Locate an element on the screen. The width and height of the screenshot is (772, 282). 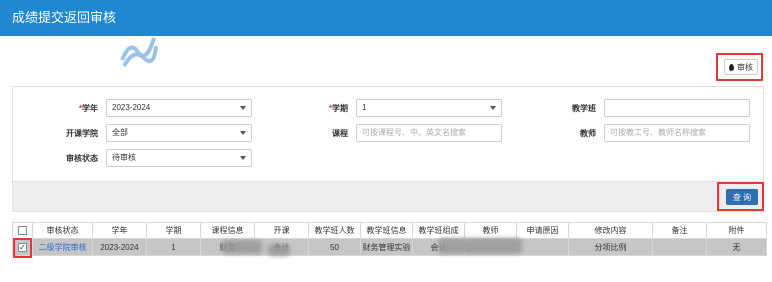
query-bar is located at coordinates (388, 197).